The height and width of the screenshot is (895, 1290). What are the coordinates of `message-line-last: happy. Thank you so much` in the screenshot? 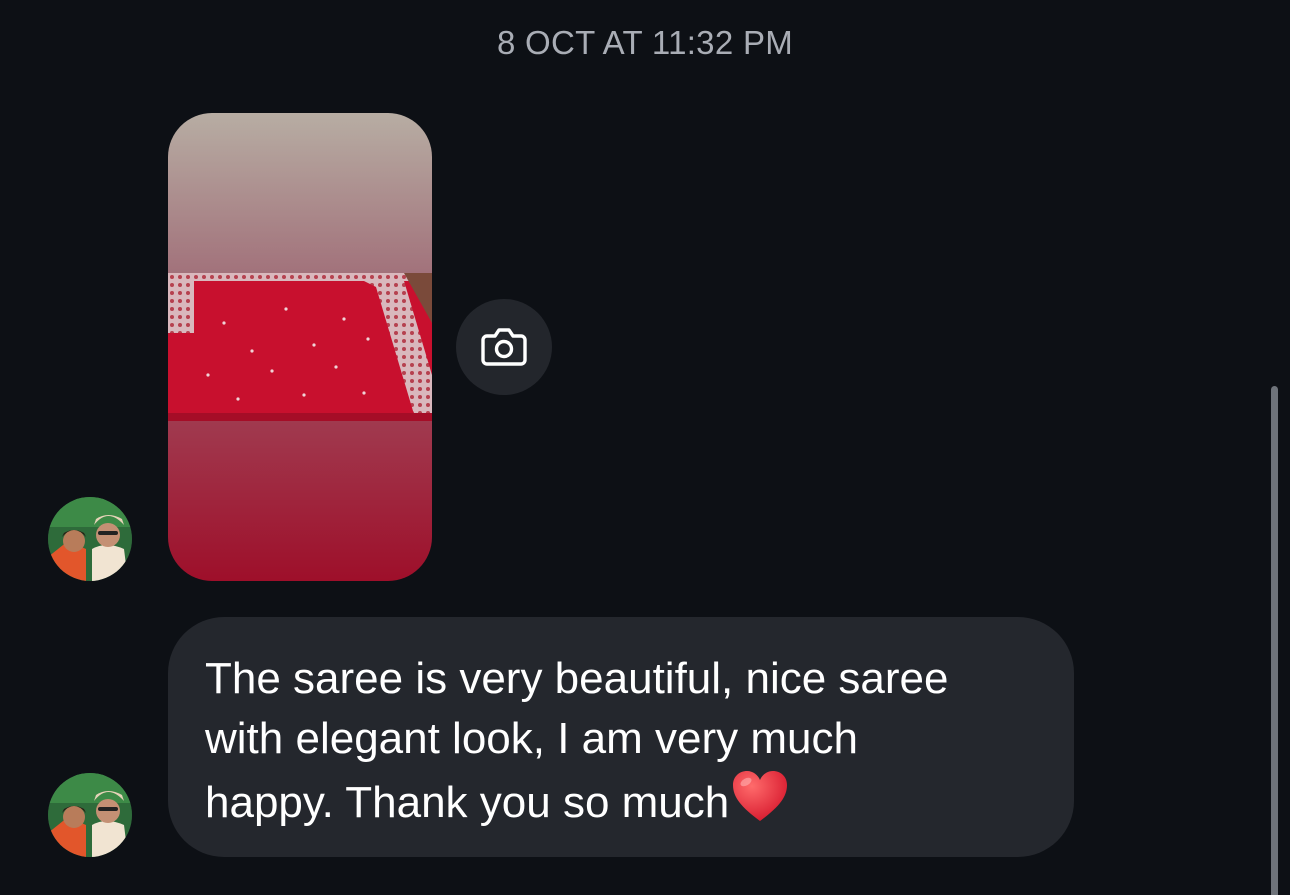 It's located at (621, 801).